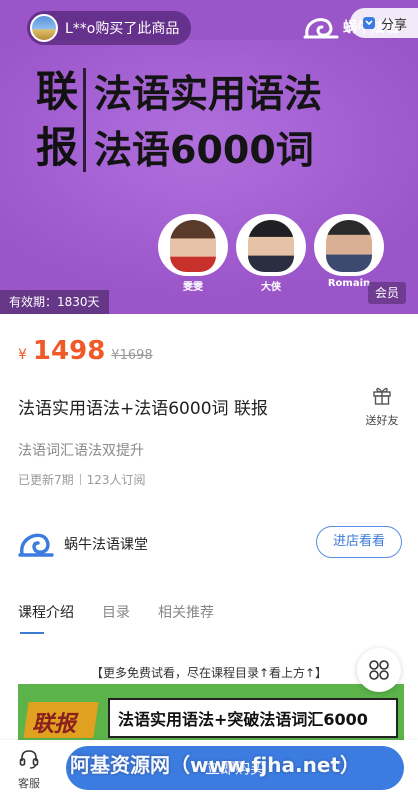 The width and height of the screenshot is (418, 801). I want to click on store-name: 蜗牛法语课堂, so click(106, 545).